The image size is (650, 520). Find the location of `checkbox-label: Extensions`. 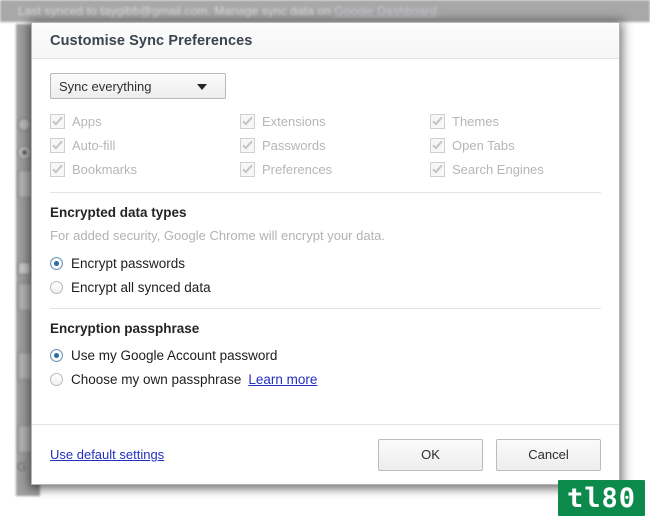

checkbox-label: Extensions is located at coordinates (294, 121).